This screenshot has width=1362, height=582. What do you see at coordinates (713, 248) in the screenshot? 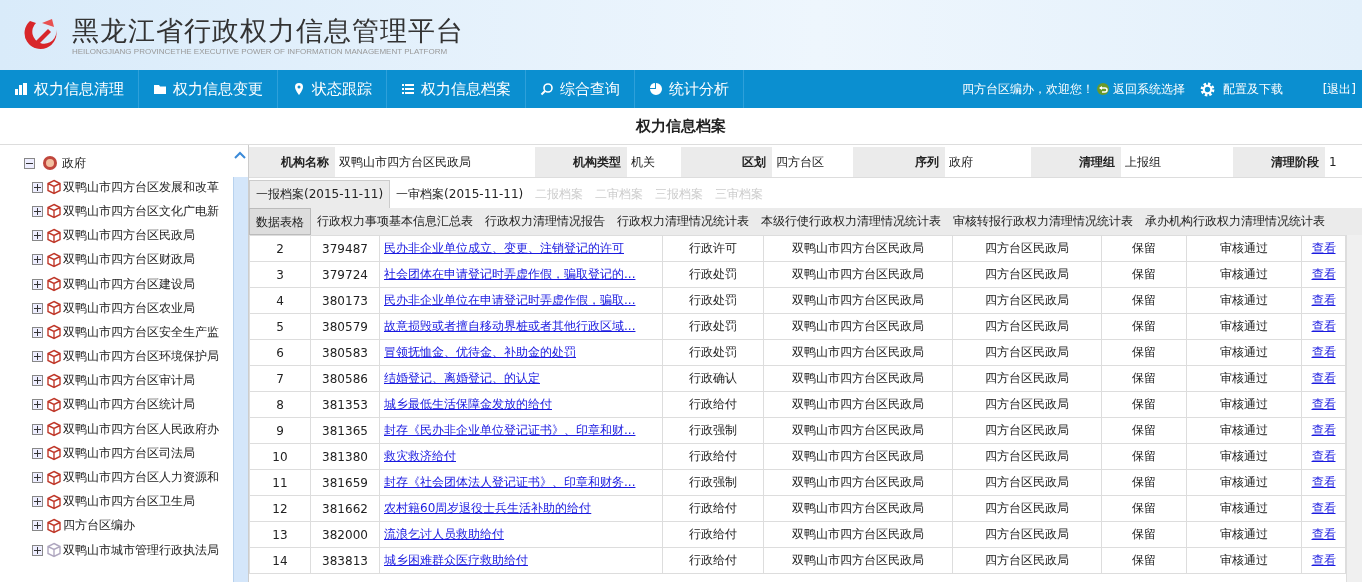
I see `power-type: 行政许可` at bounding box center [713, 248].